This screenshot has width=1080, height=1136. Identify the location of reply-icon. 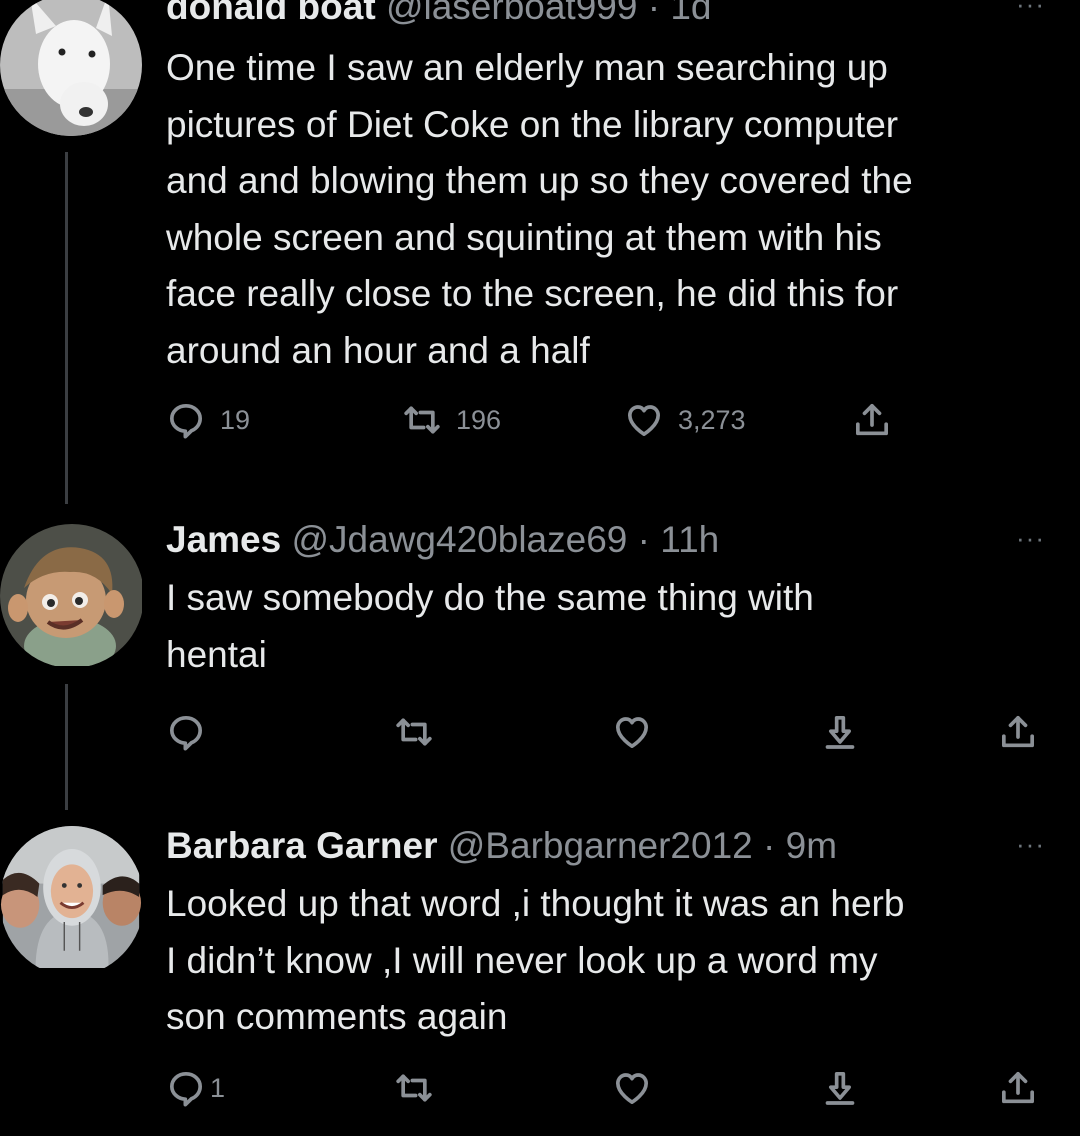
(186, 1088).